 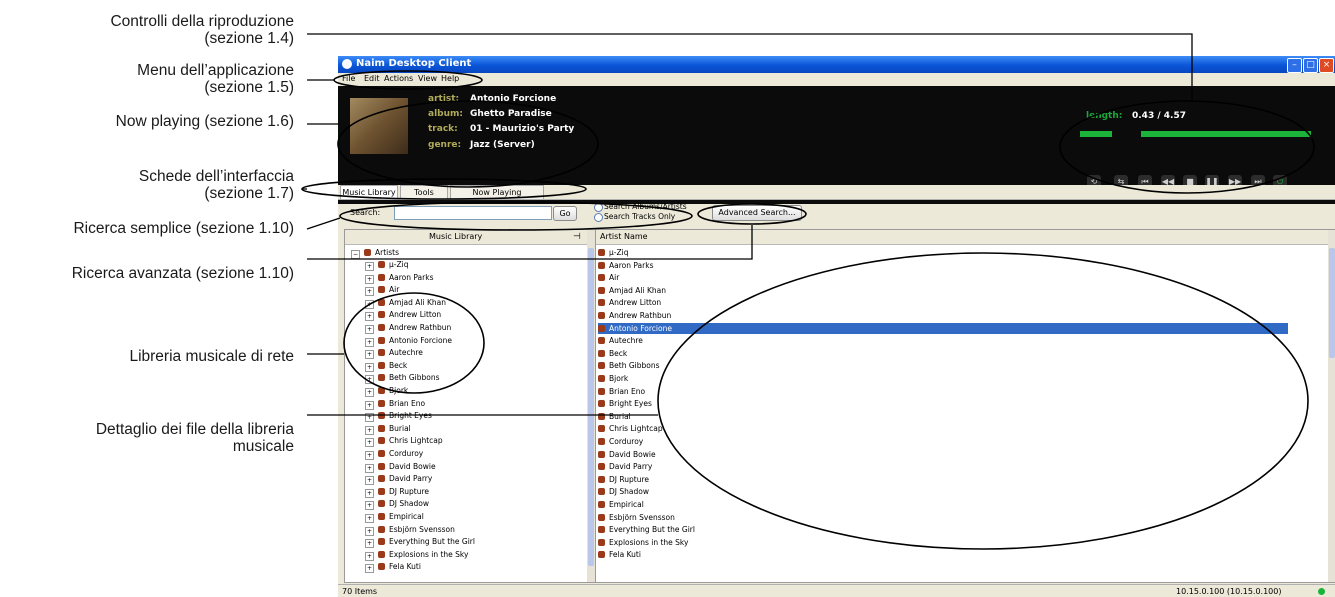 What do you see at coordinates (410, 530) in the screenshot?
I see `tree-item: + Esbjörn Svensson` at bounding box center [410, 530].